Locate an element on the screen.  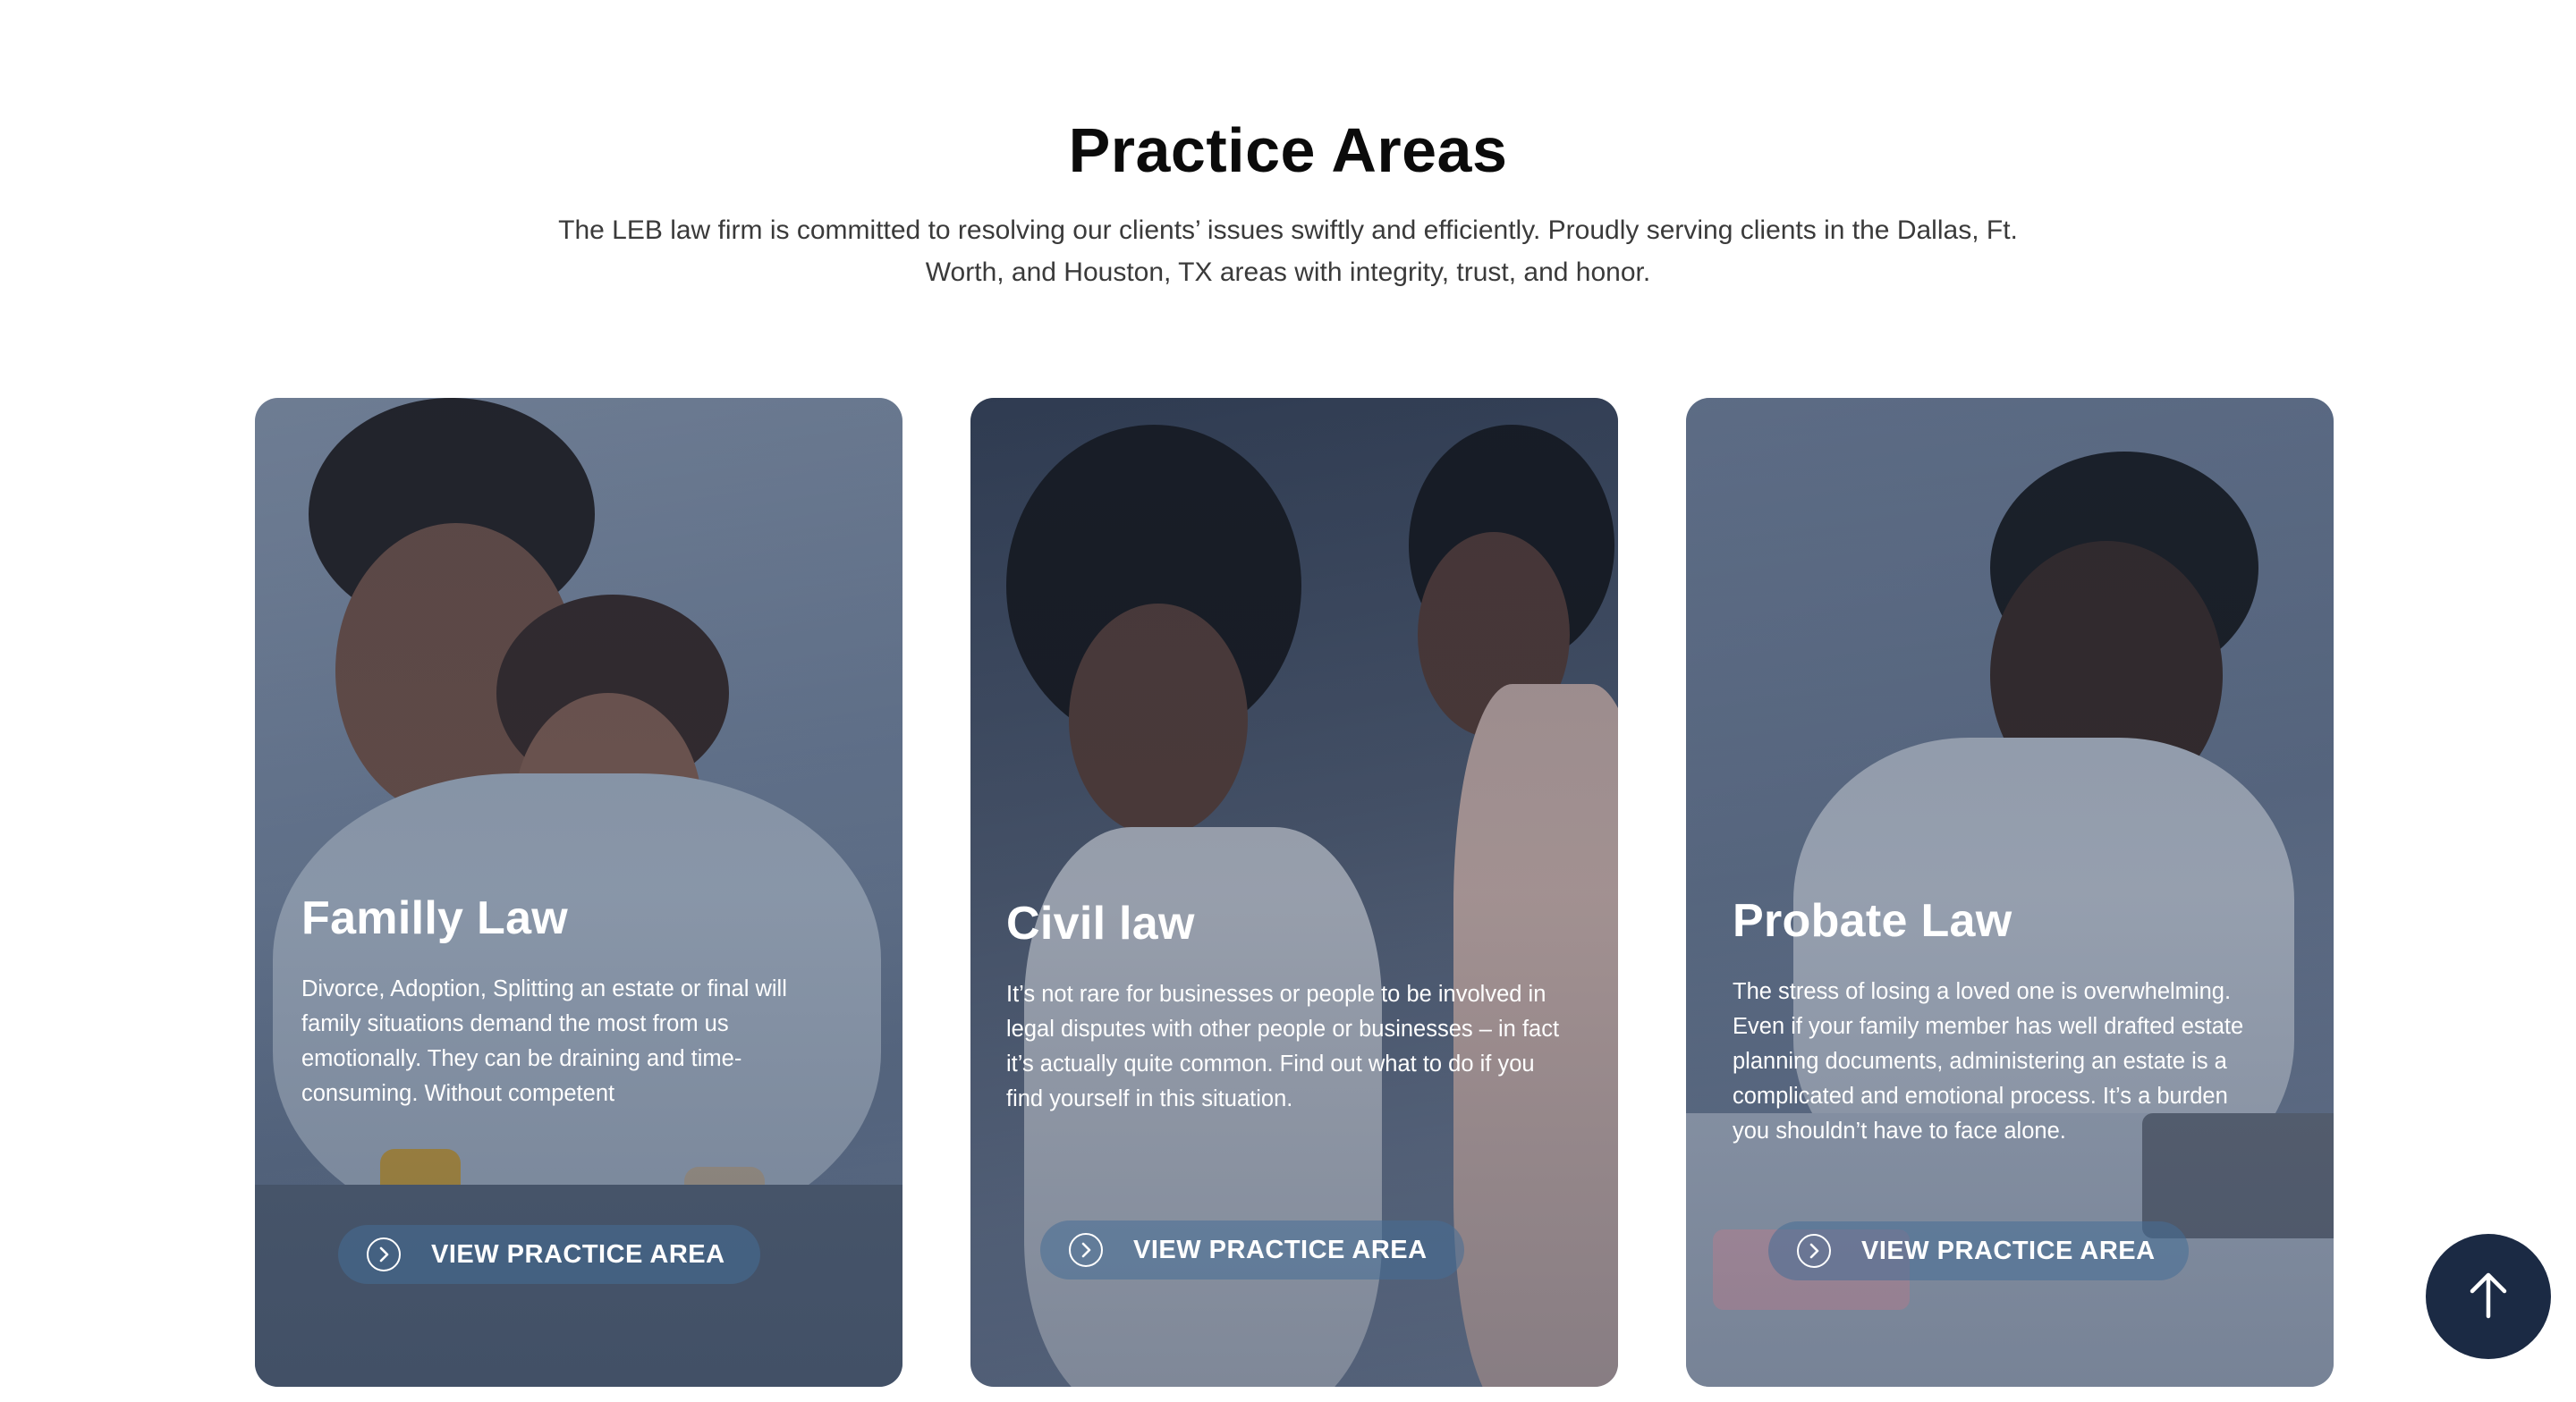
card-title: Familly Law is located at coordinates (435, 918).